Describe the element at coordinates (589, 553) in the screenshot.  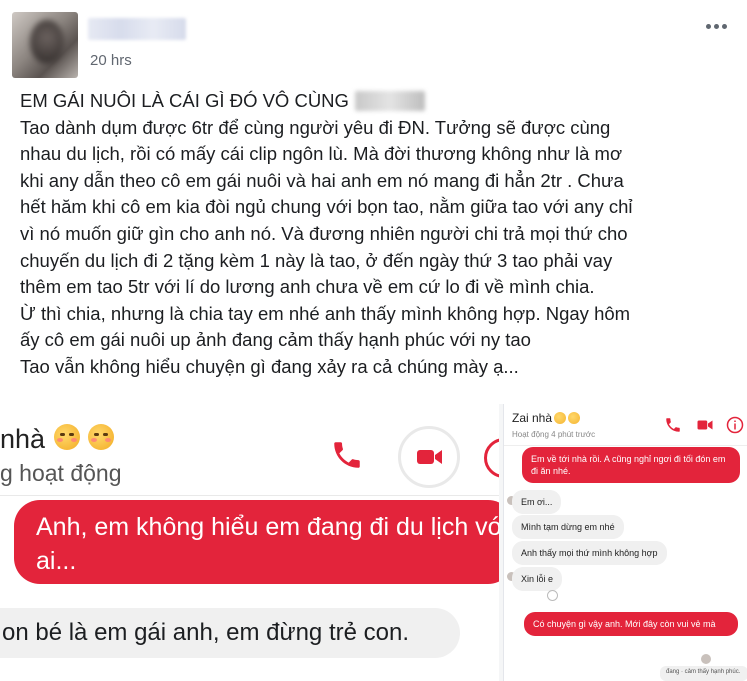
I see `chat-bubble-received: Anh thấy mọi thứ mình không hợp` at that location.